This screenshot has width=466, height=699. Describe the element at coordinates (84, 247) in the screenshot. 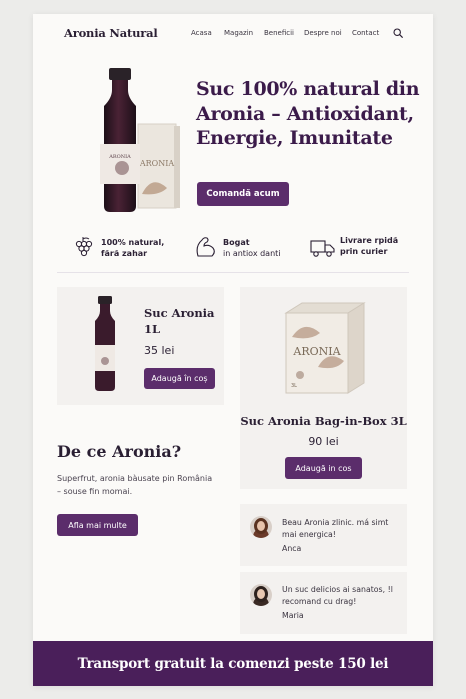

I see `grapes-icon` at that location.